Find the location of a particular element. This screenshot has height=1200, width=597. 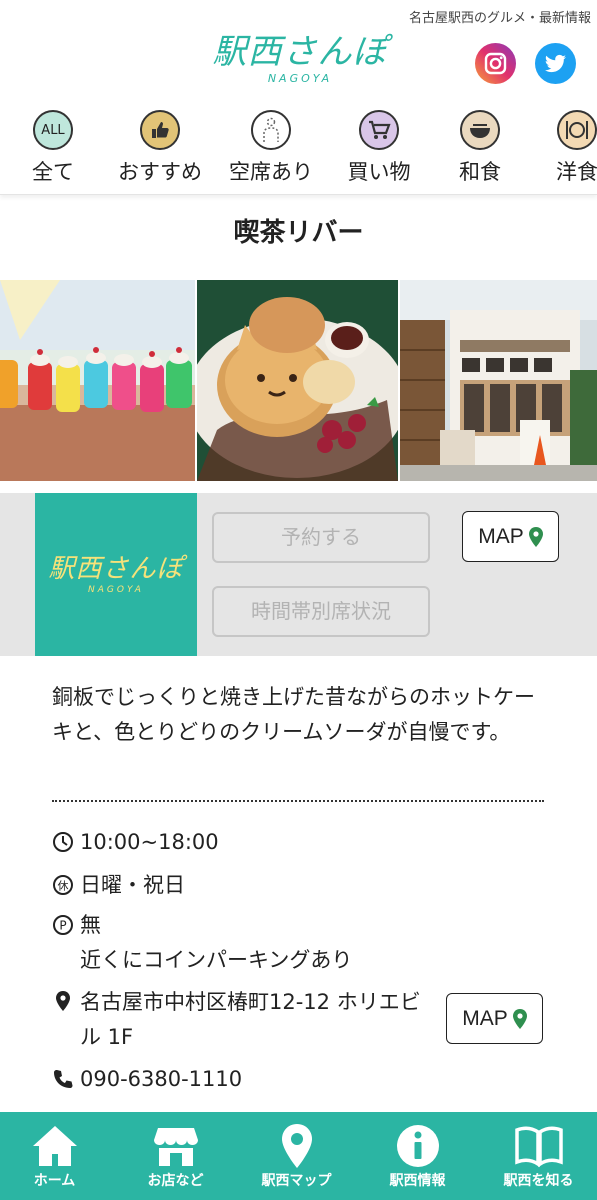

nav-label: 駅西マップ is located at coordinates (296, 1181).